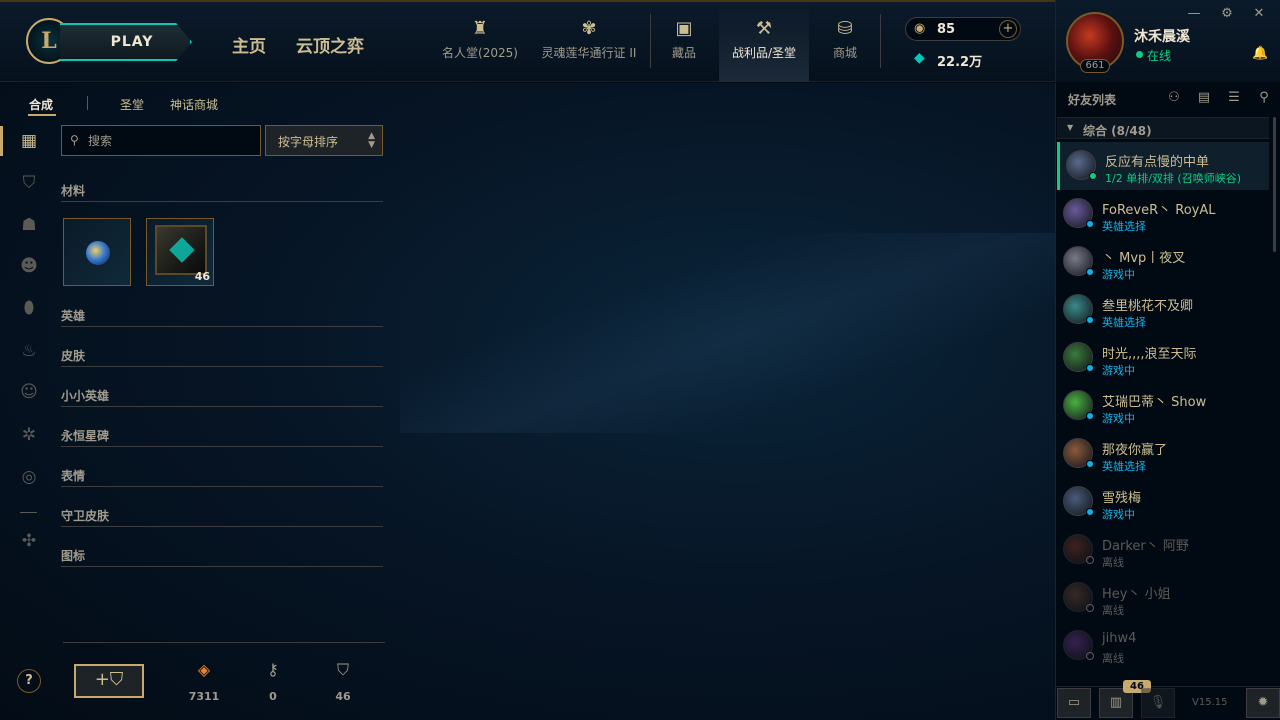 The width and height of the screenshot is (1280, 720). Describe the element at coordinates (1174, 98) in the screenshot. I see `add-friend-icon: ⚇` at that location.